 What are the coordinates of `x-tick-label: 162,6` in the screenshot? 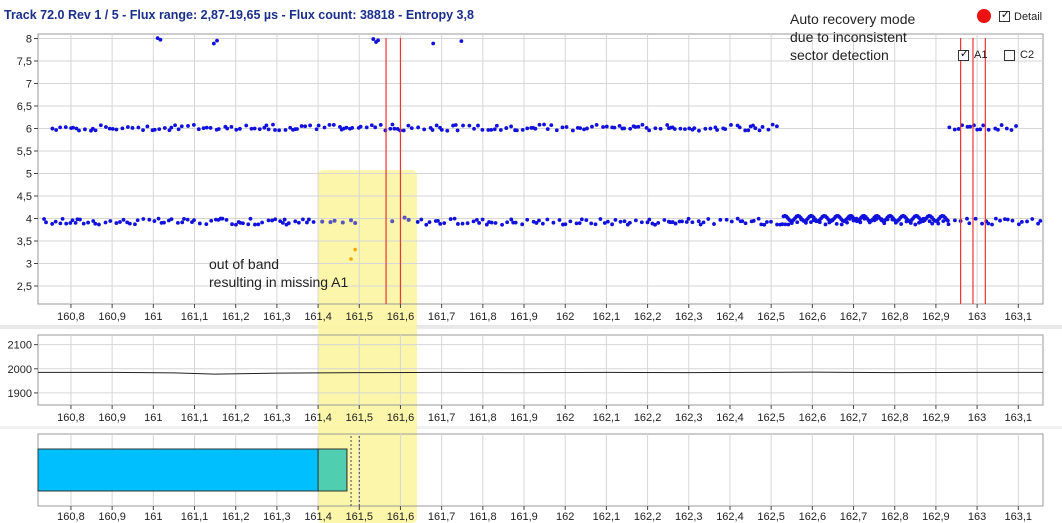 It's located at (813, 317).